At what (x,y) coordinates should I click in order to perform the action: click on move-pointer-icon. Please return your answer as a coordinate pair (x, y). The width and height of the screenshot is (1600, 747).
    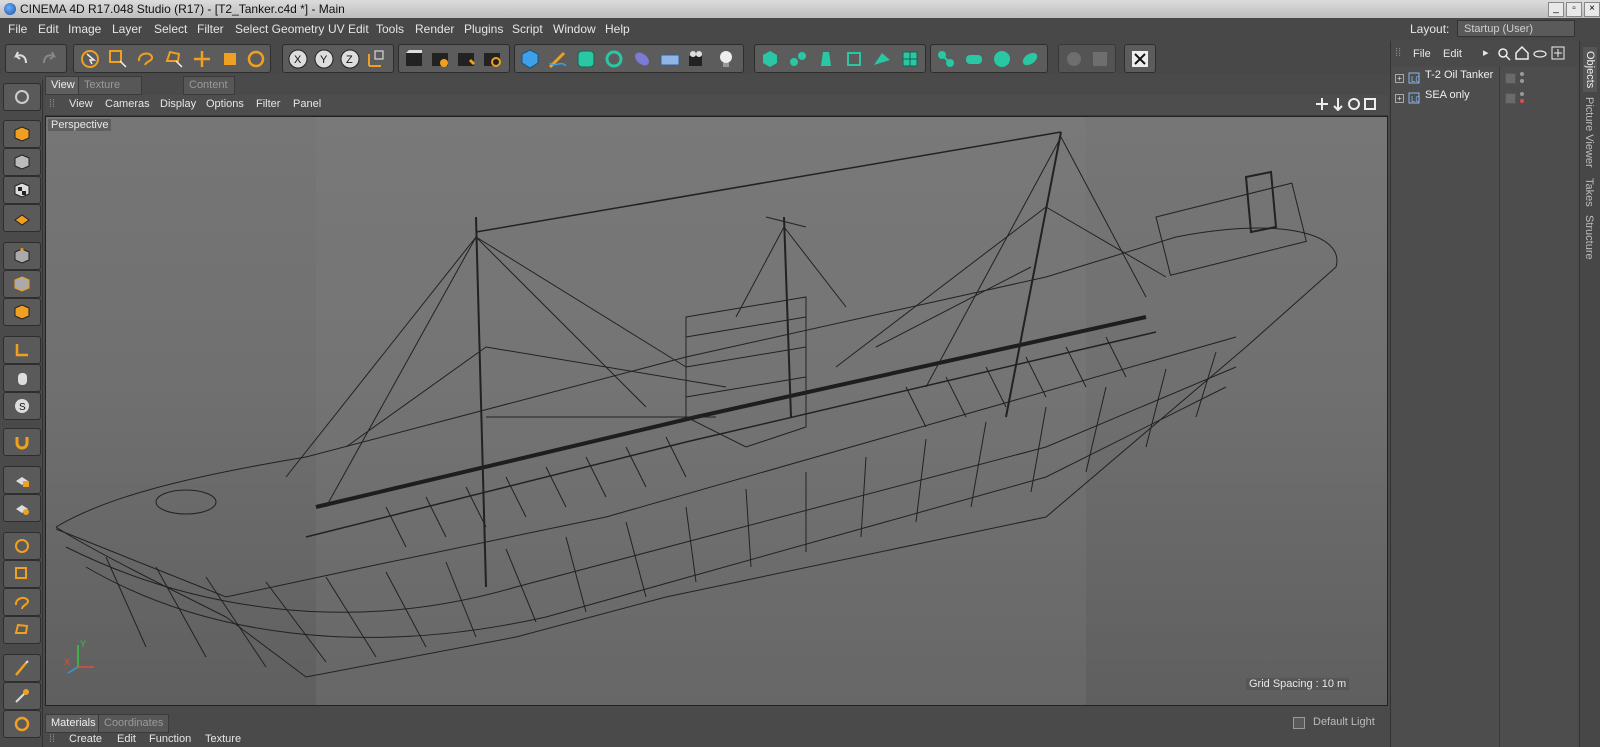
    Looking at the image, I should click on (90, 59).